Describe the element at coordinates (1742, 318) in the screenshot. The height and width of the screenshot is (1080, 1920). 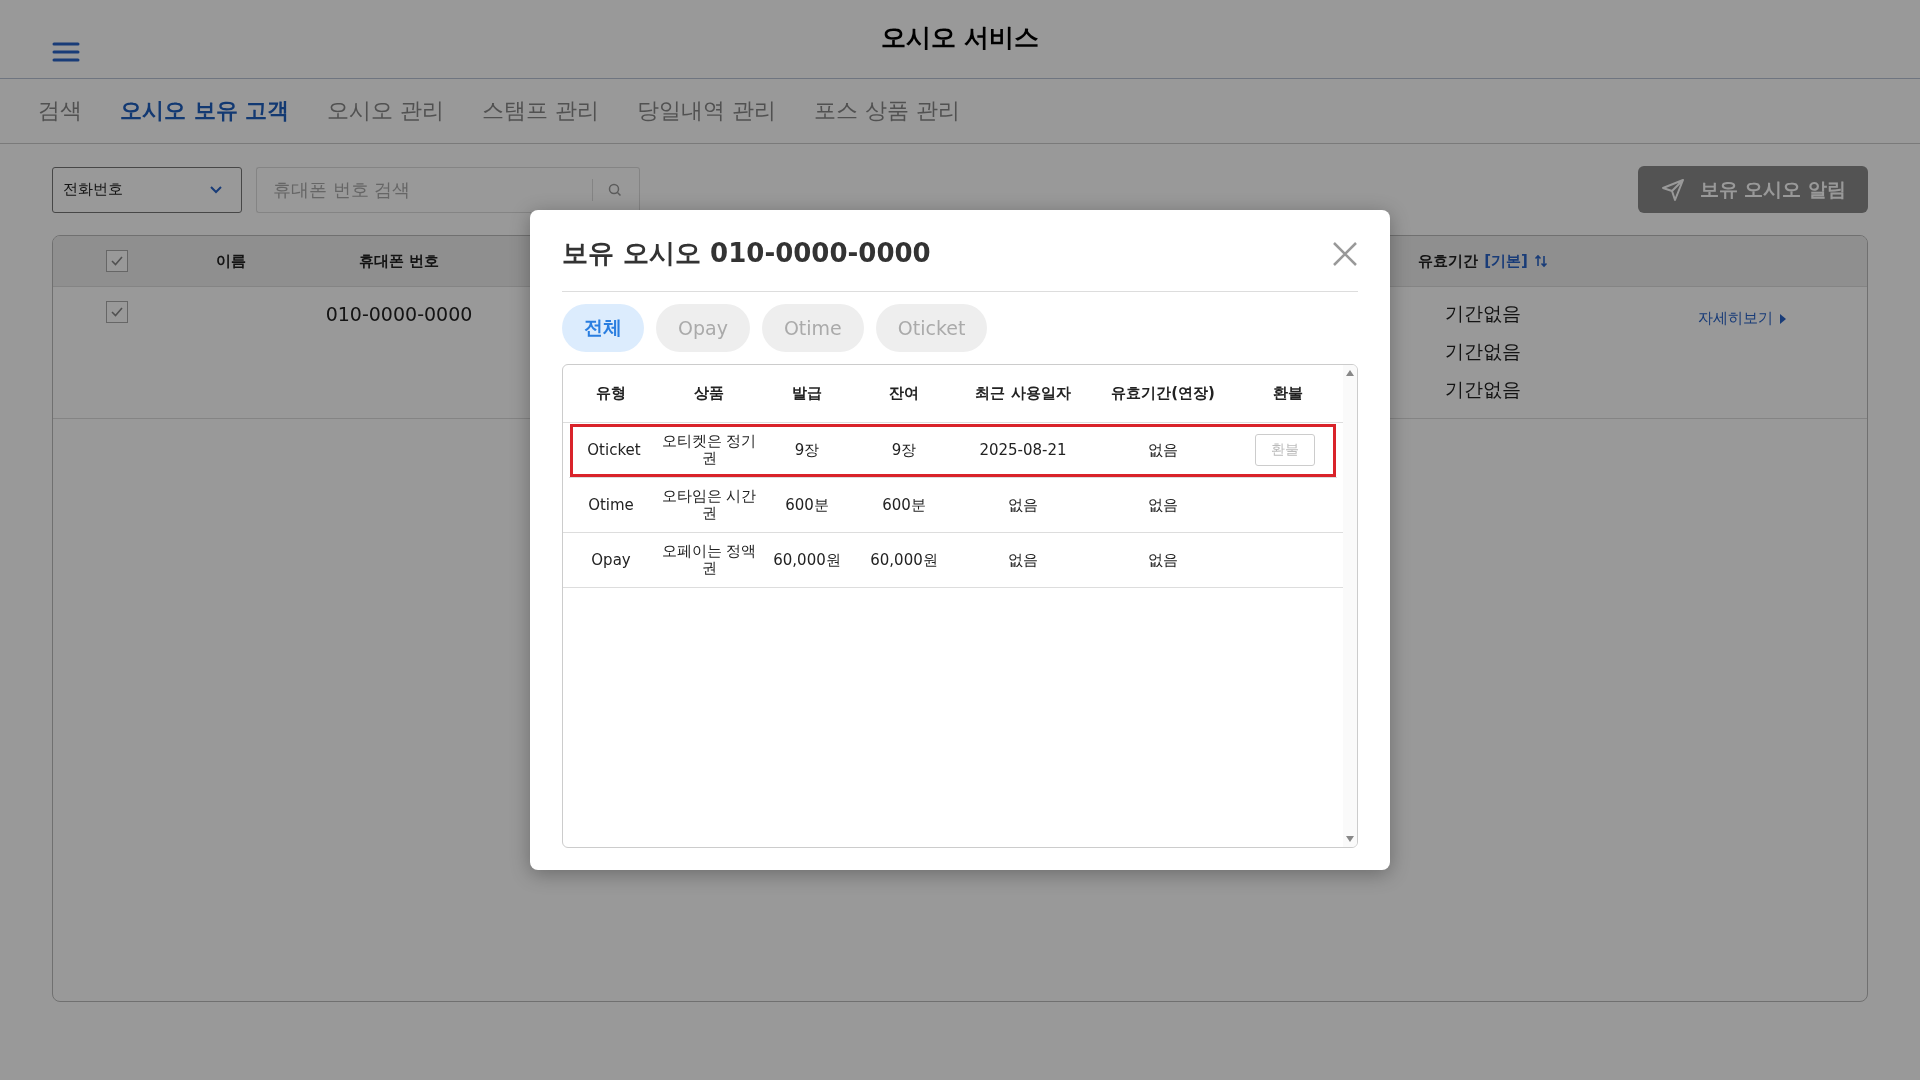
I see `detail-link: 자세히보기` at that location.